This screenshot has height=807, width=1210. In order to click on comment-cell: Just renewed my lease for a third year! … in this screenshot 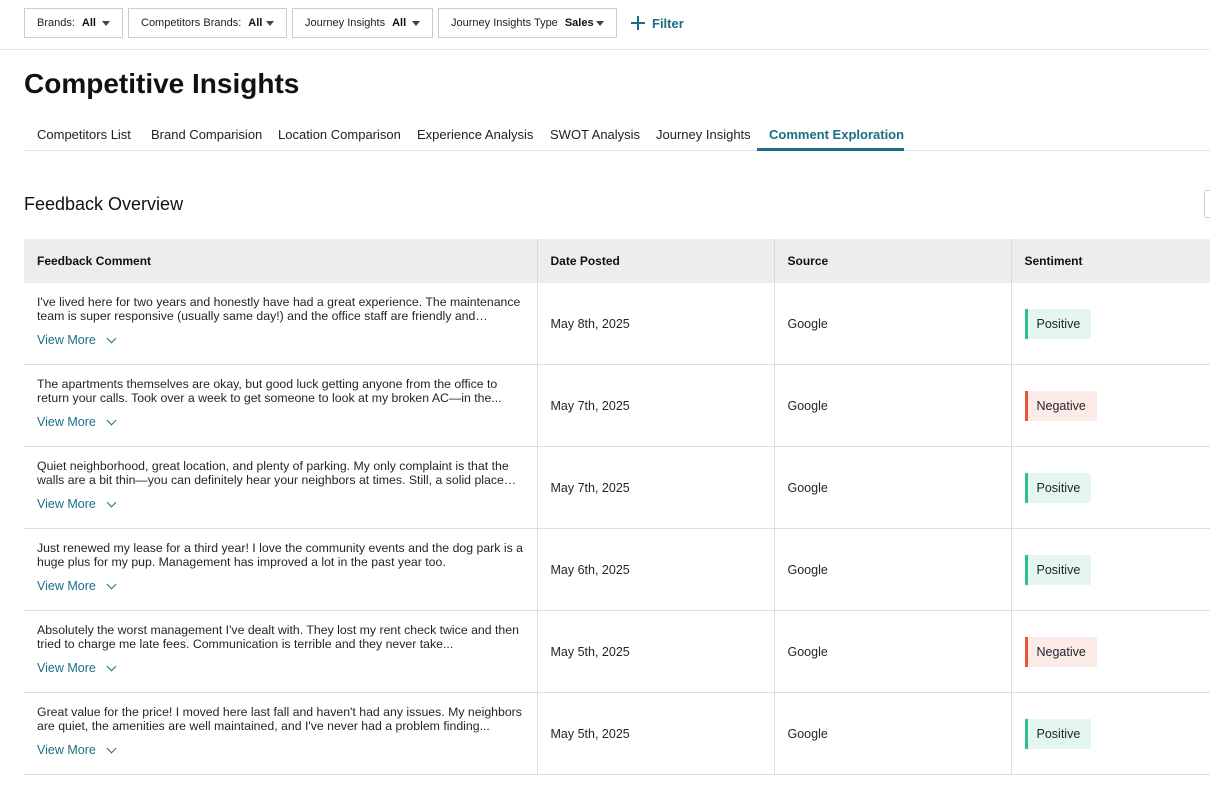, I will do `click(281, 569)`.